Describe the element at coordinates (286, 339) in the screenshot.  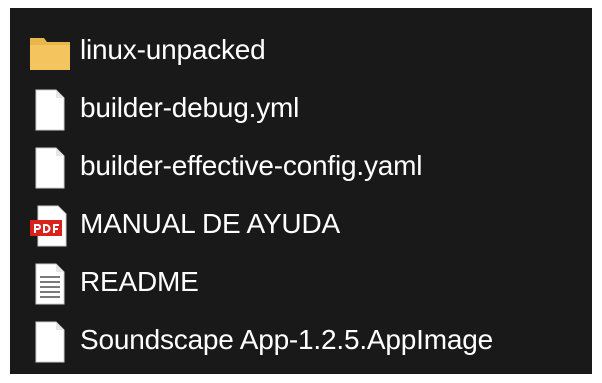
I see `file-name: Soundscape App-1.2.5.AppImage` at that location.